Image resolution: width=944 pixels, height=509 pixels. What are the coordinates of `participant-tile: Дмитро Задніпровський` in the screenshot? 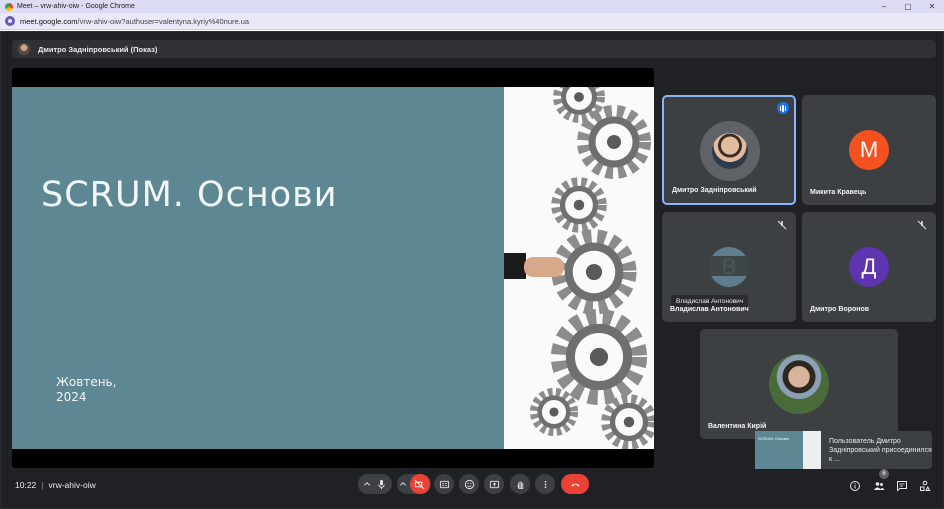 It's located at (729, 150).